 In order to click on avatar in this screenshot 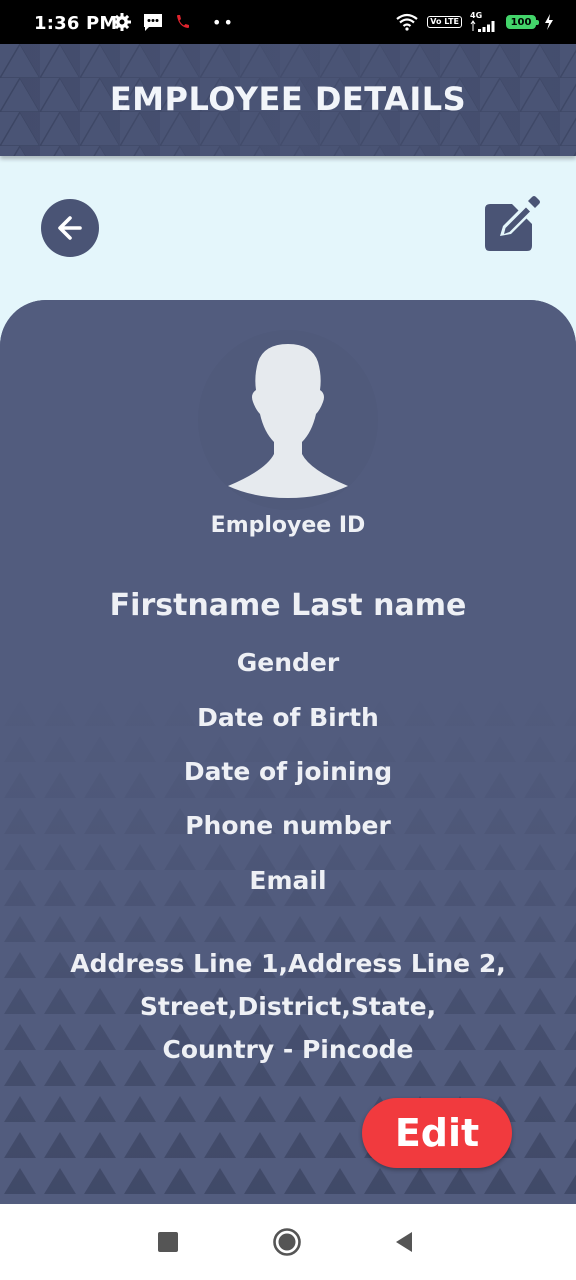, I will do `click(288, 420)`.